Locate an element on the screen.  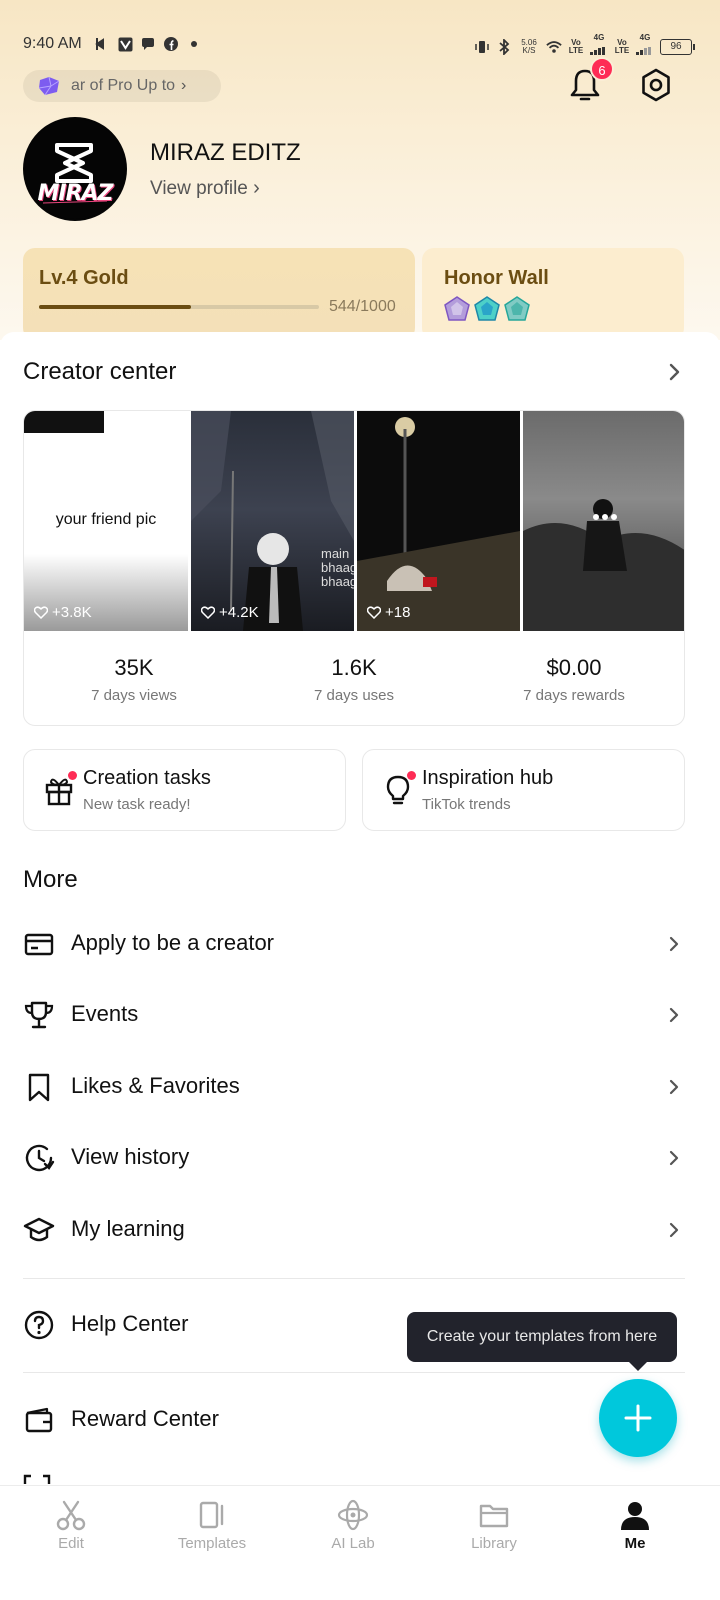
avatar: MIRAZ is located at coordinates (75, 169).